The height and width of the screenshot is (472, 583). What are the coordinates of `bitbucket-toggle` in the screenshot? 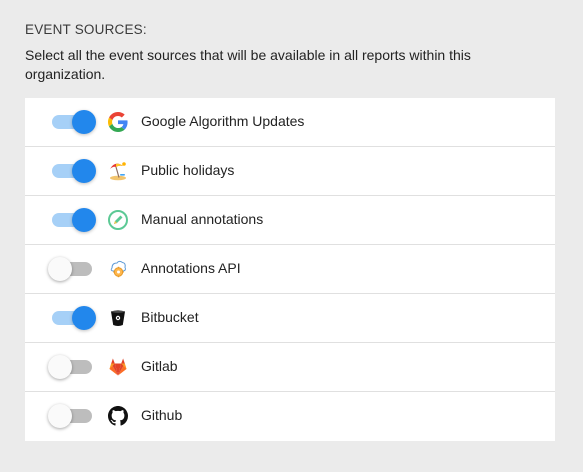 It's located at (74, 318).